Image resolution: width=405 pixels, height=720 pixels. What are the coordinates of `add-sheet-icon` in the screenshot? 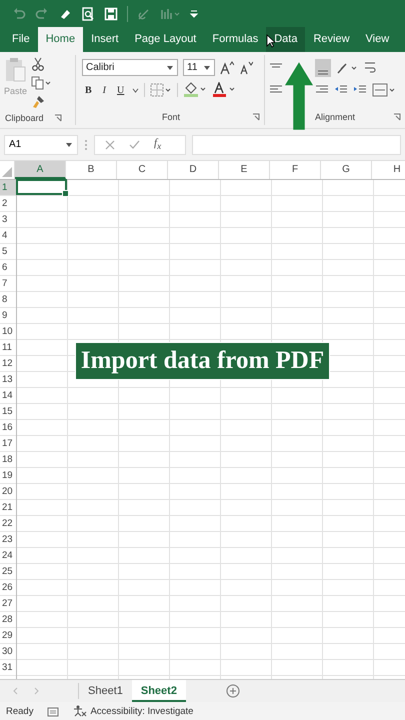 It's located at (233, 691).